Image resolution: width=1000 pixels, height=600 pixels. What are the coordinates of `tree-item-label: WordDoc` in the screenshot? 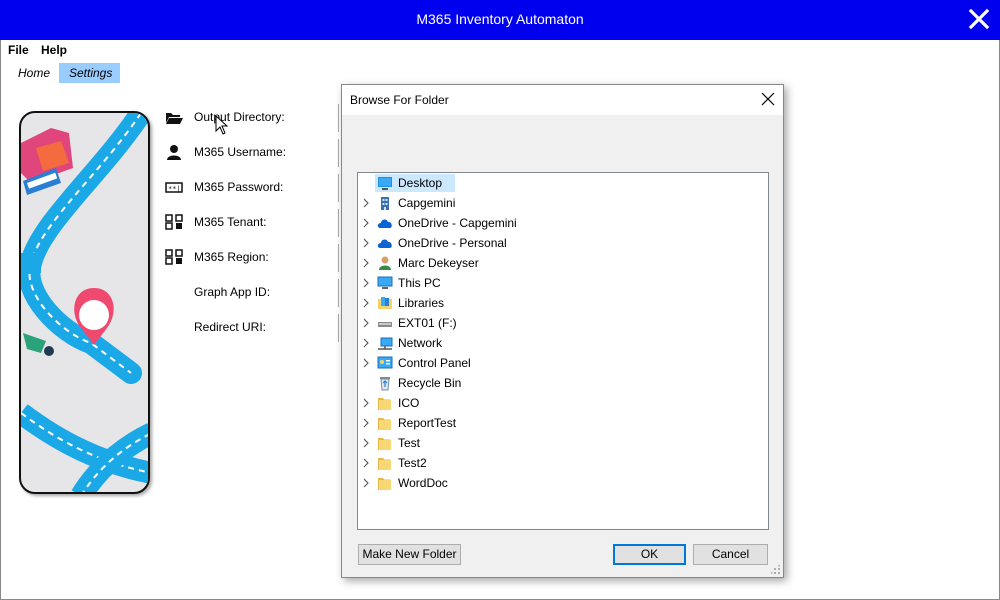 It's located at (423, 483).